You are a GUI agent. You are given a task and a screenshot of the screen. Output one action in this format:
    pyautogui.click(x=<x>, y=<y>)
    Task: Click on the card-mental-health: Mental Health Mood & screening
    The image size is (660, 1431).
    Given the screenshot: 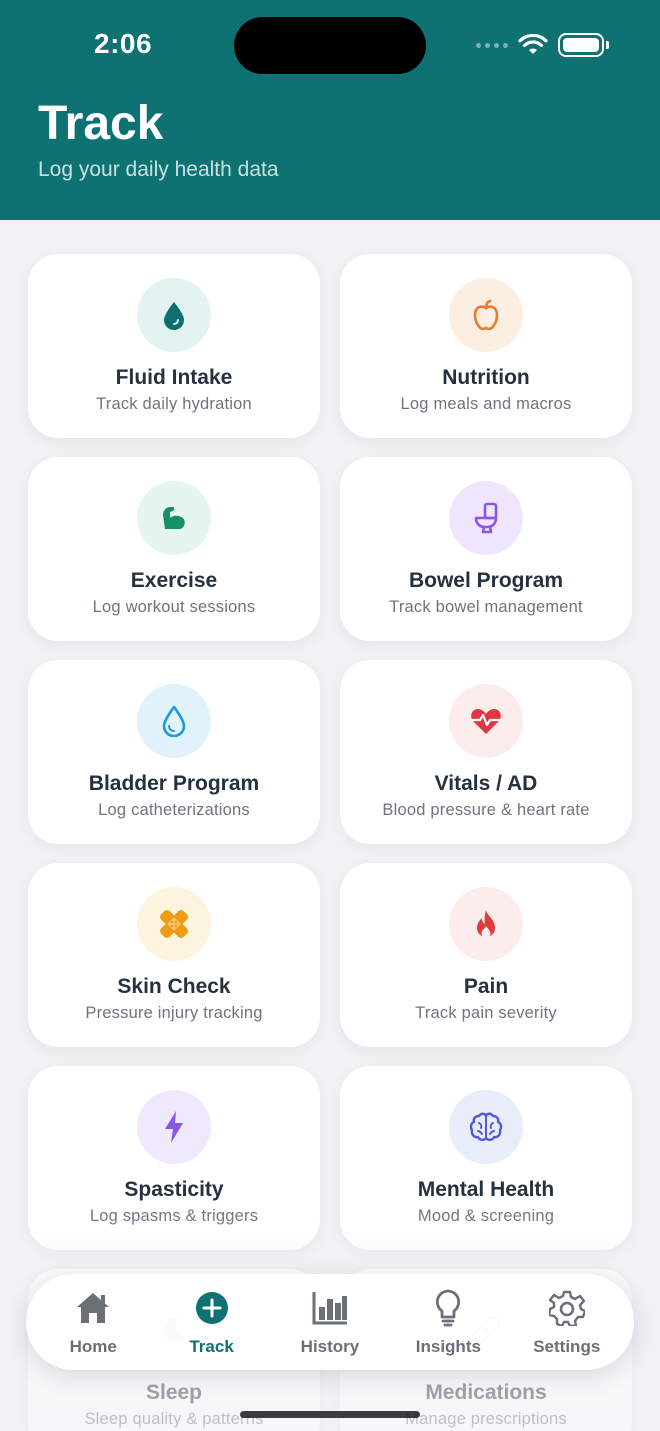 What is the action you would take?
    pyautogui.click(x=486, y=1158)
    